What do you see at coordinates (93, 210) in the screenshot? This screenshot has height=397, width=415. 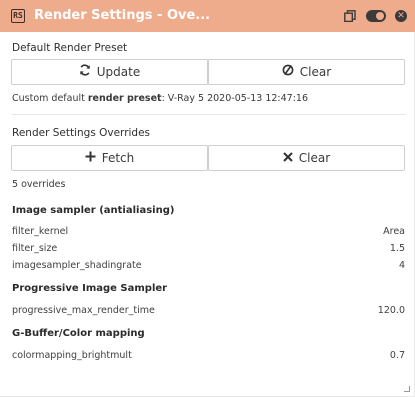 I see `group-title: Image sampler (antialiasing)` at bounding box center [93, 210].